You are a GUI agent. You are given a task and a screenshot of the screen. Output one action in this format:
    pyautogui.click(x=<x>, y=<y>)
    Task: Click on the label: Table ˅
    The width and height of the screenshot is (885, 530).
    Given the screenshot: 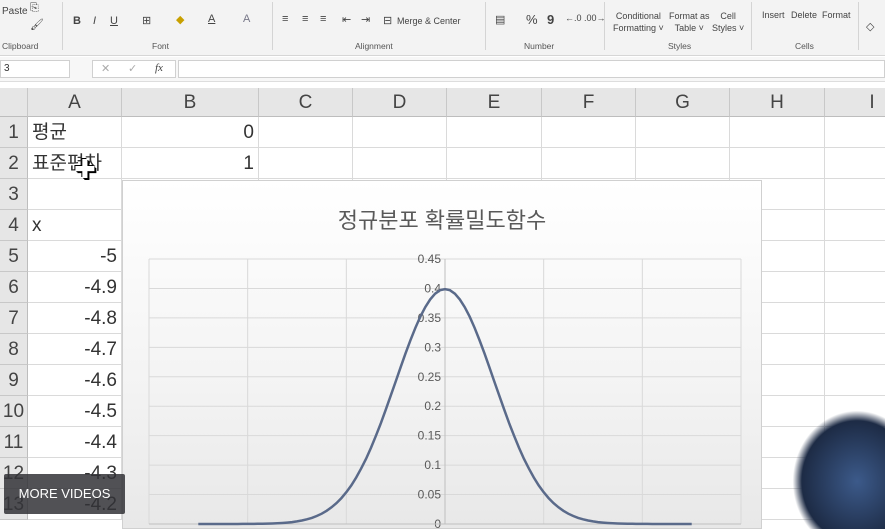 What is the action you would take?
    pyautogui.click(x=689, y=28)
    